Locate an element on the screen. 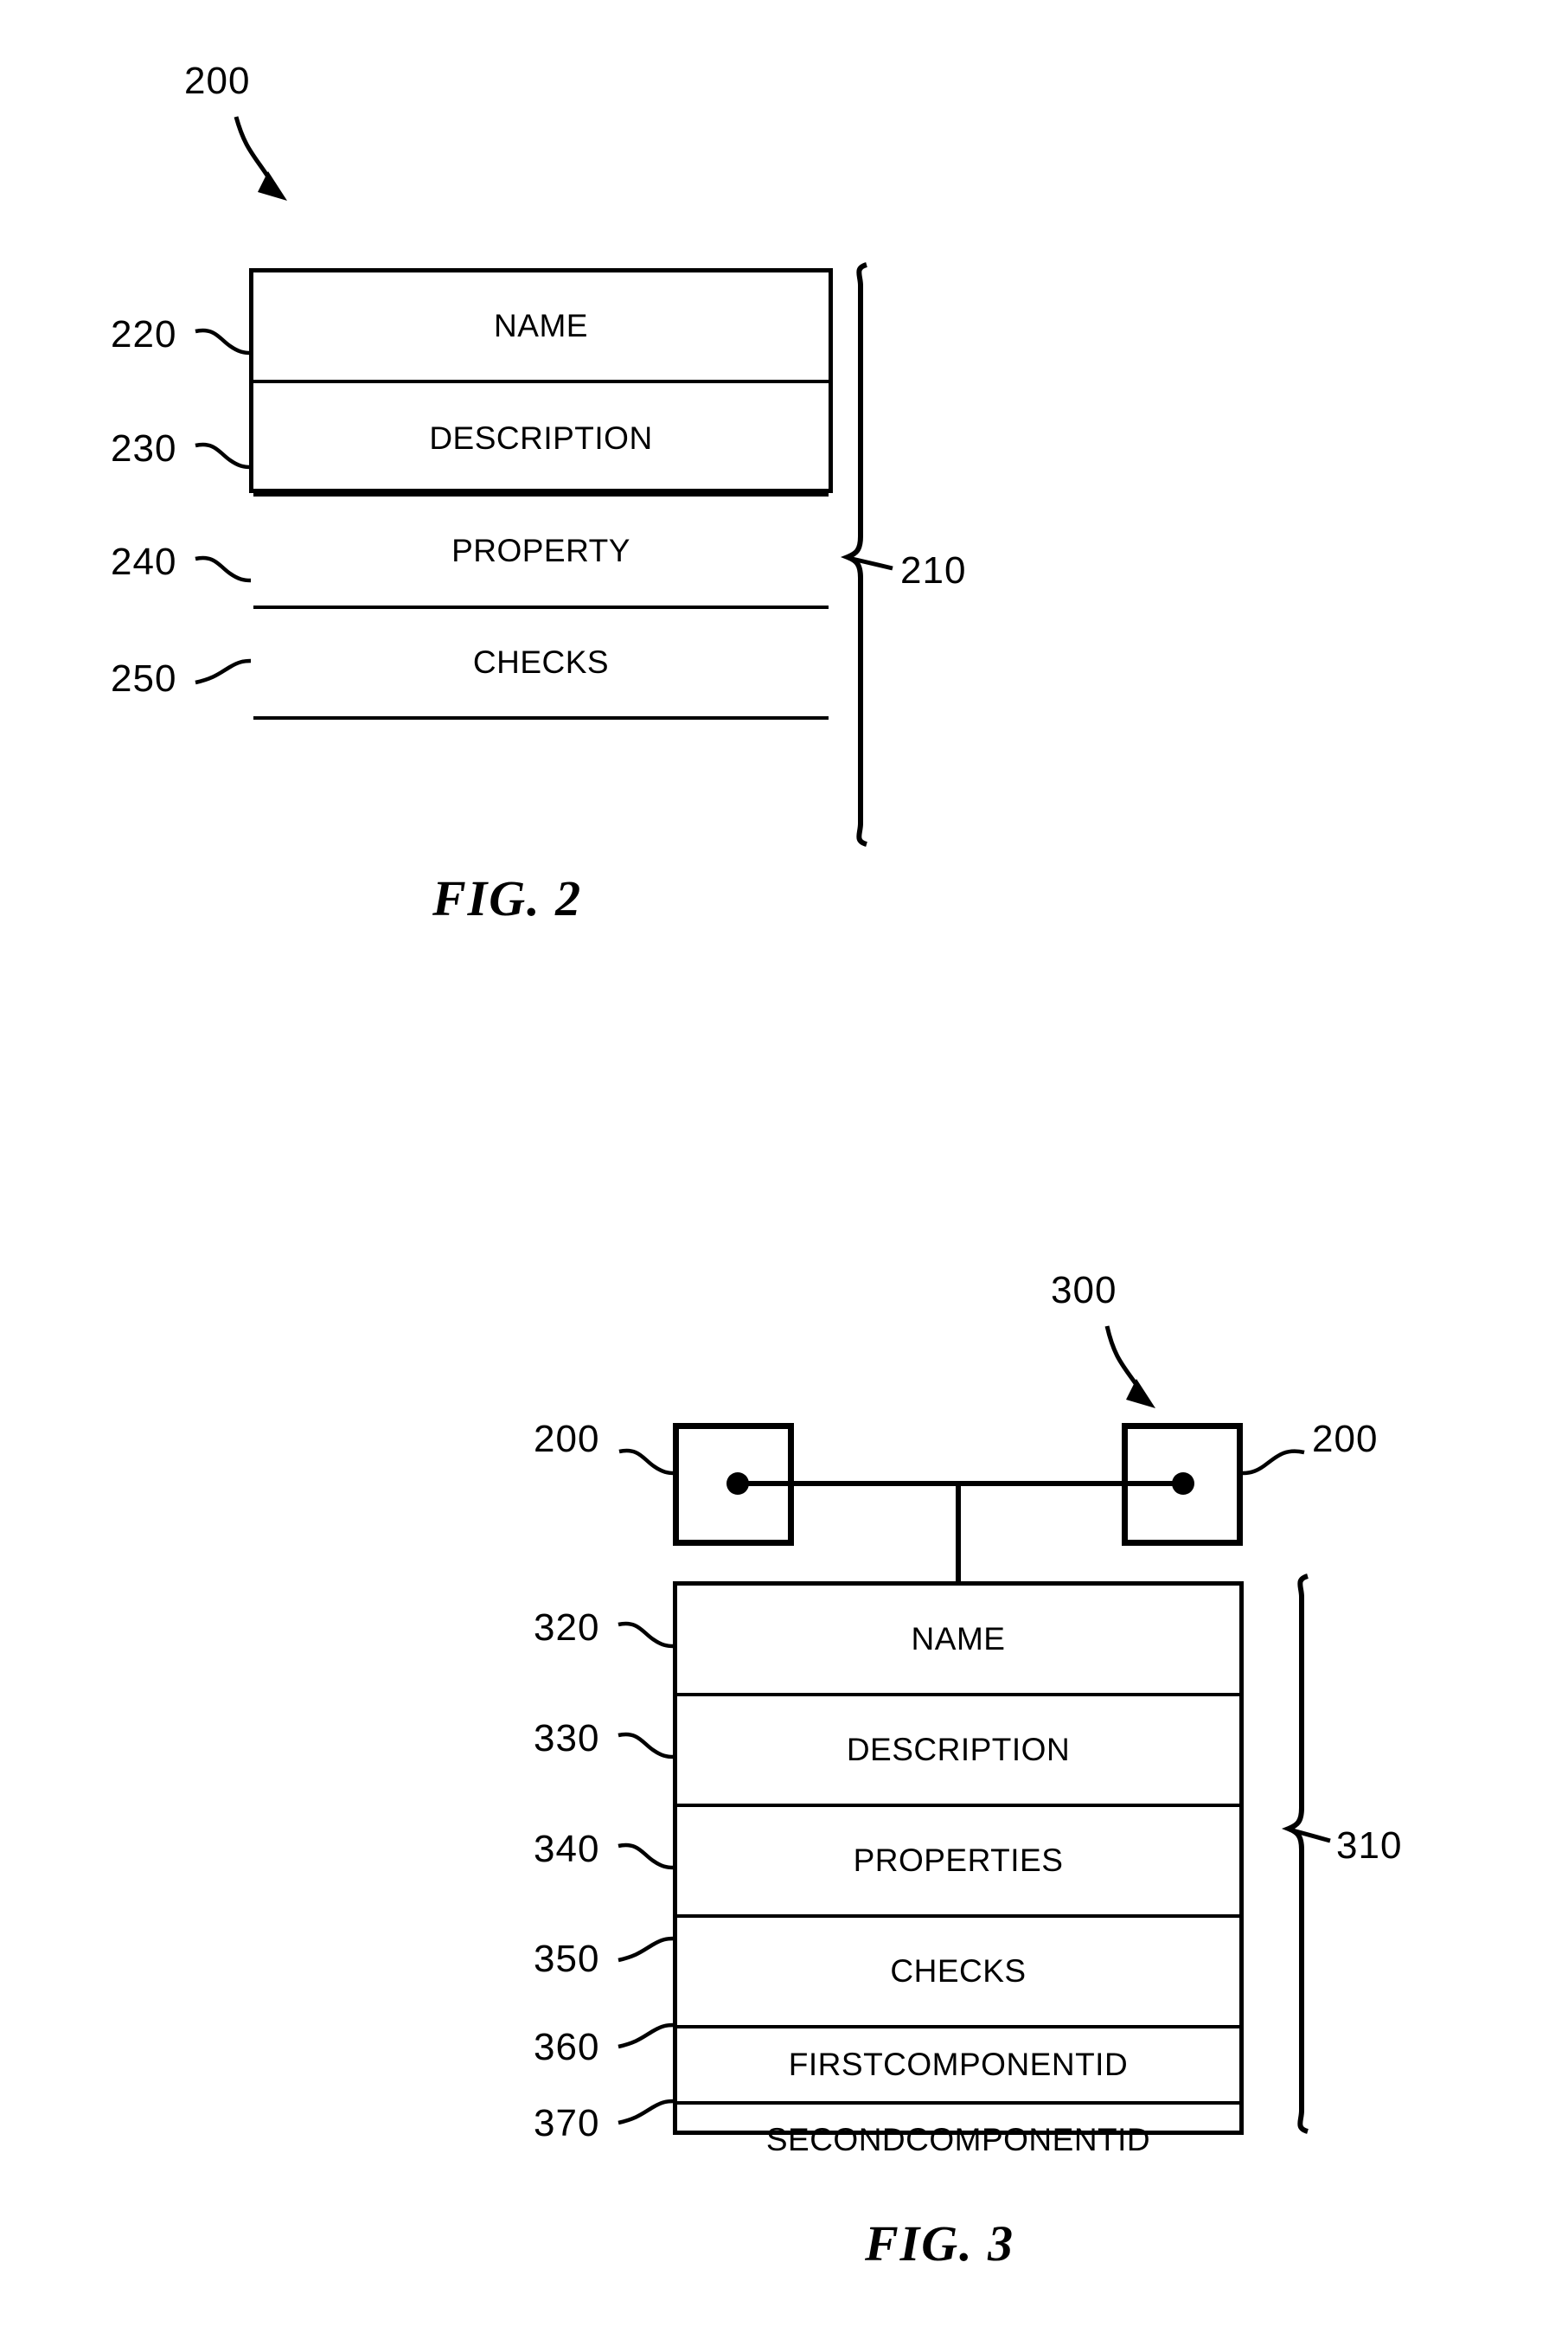  fig2-assembly-leader-line is located at coordinates (256, 152).